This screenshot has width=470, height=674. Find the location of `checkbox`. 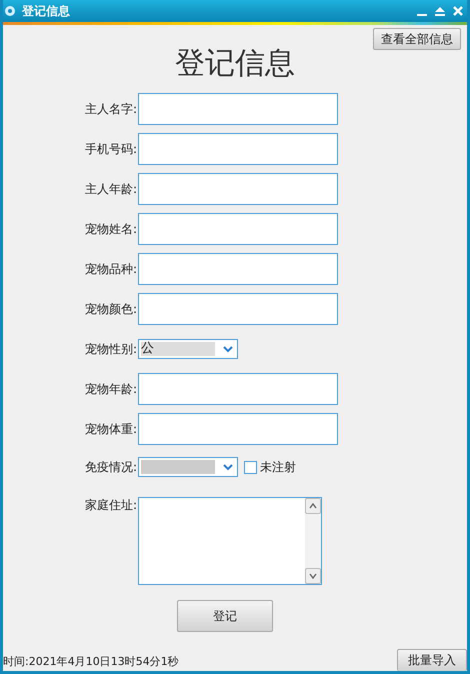

checkbox is located at coordinates (250, 467).